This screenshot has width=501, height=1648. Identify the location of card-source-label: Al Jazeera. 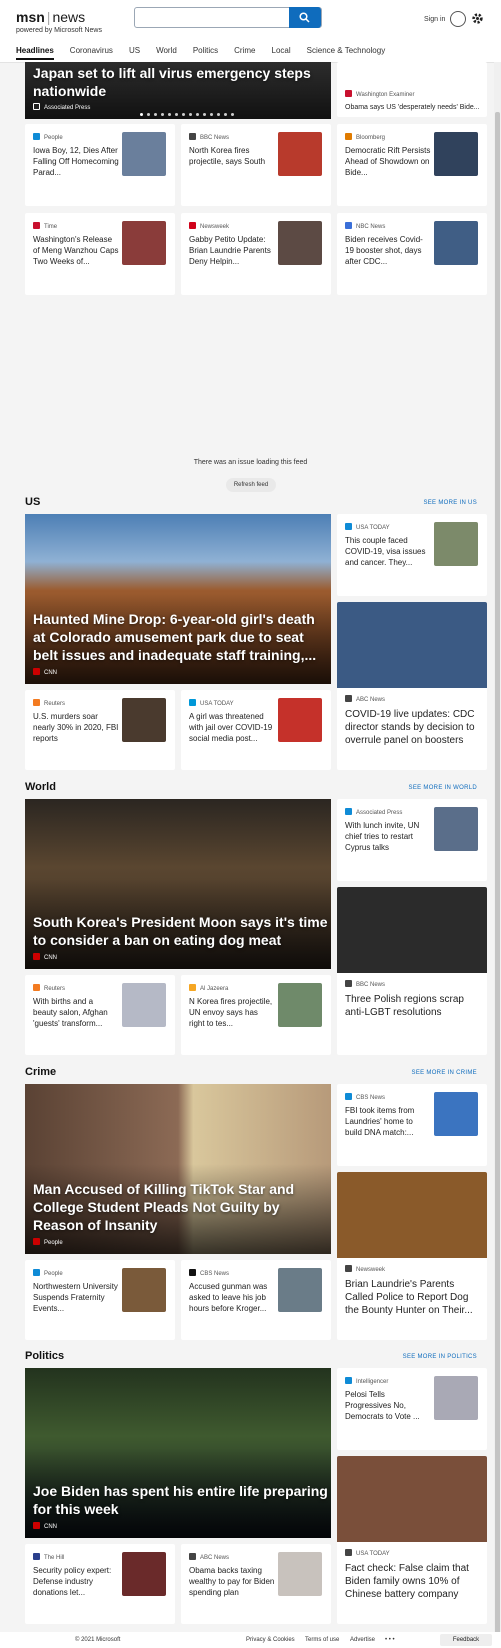
(214, 989).